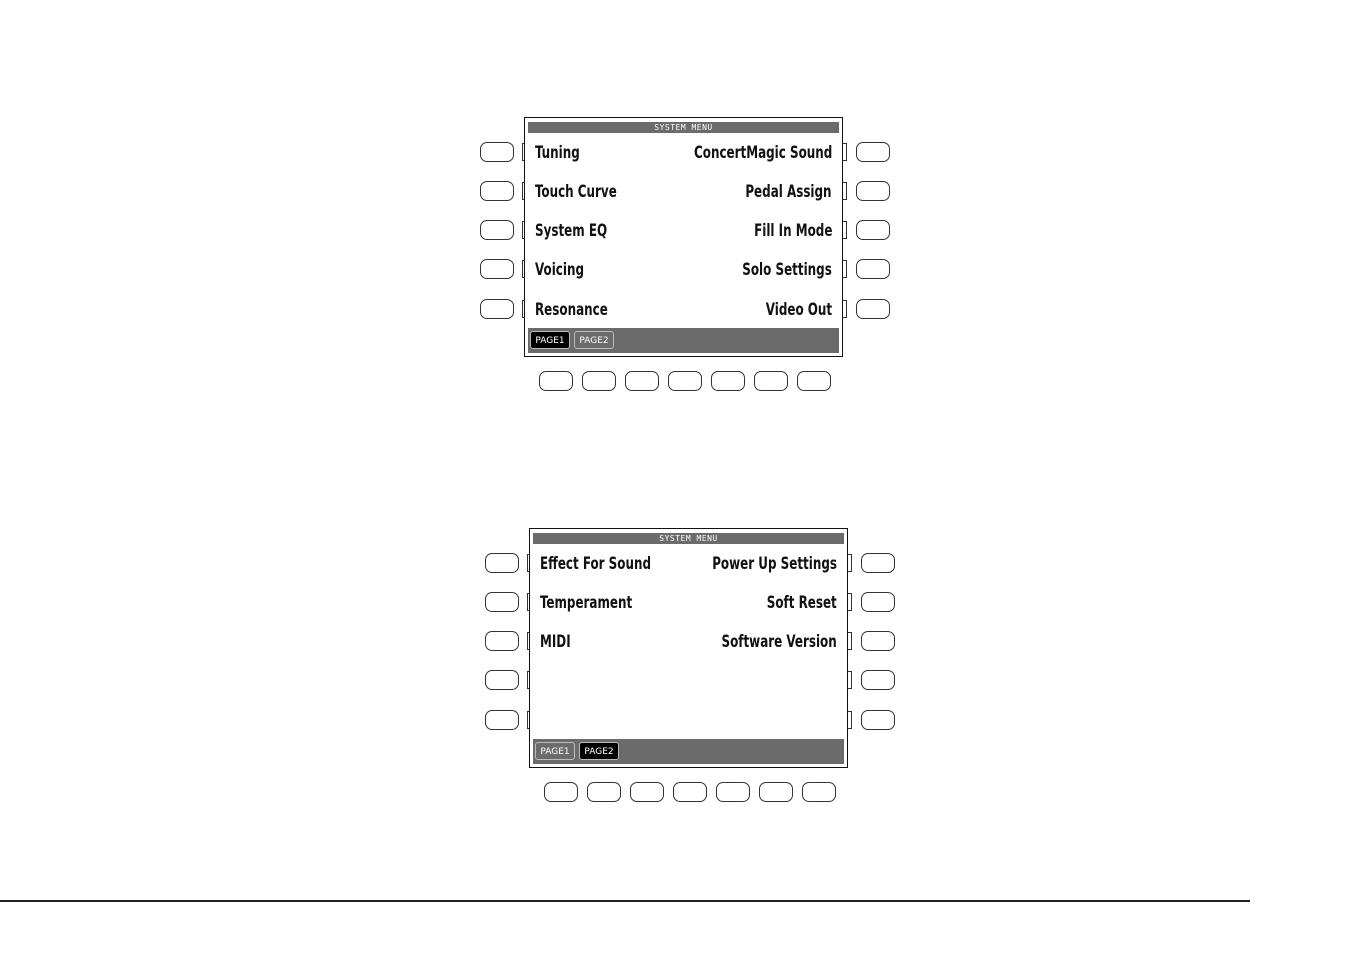  What do you see at coordinates (595, 564) in the screenshot?
I see `menu-item-left-1: Effect For Sound` at bounding box center [595, 564].